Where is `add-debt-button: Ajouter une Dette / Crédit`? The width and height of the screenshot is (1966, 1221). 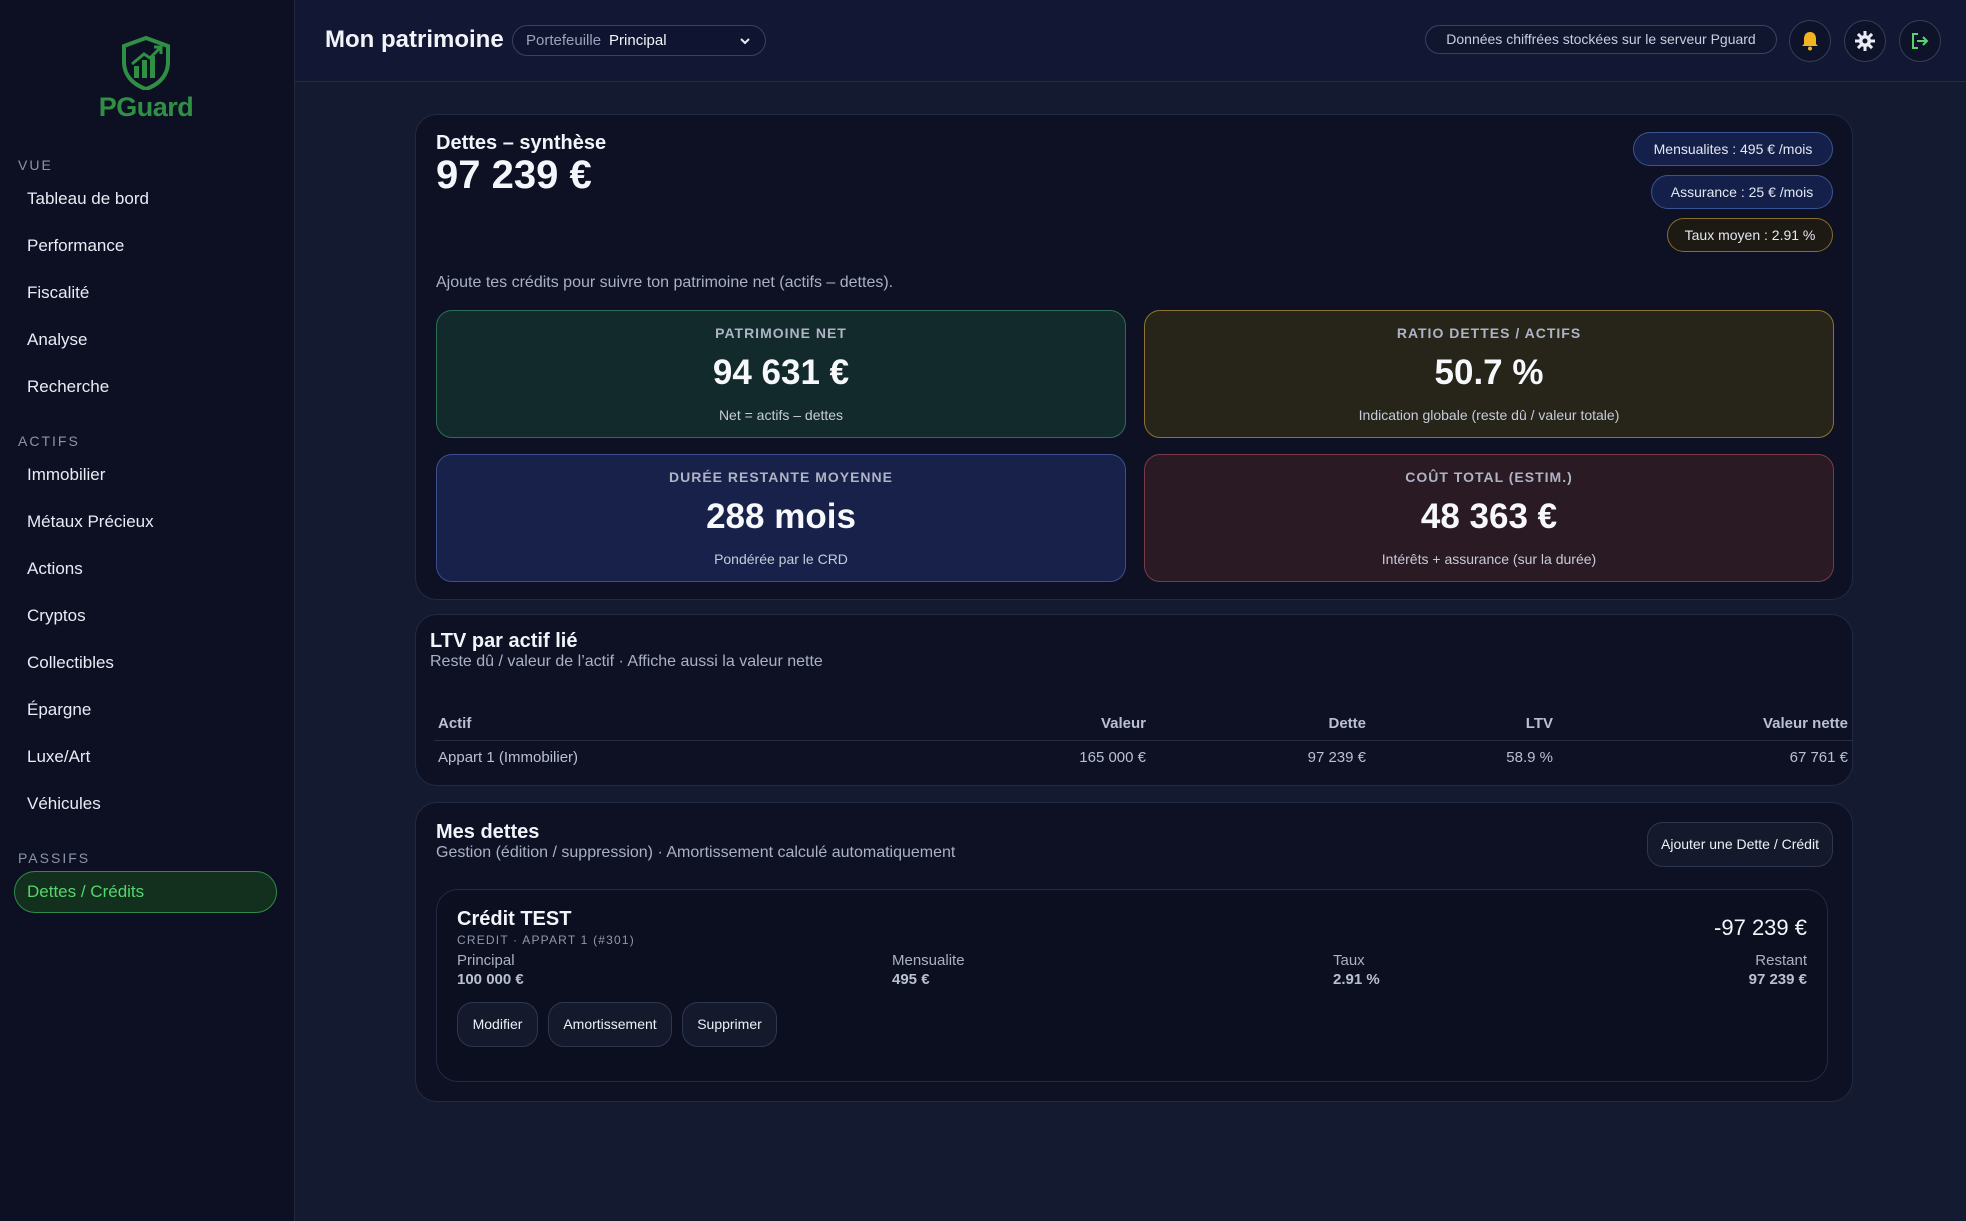
add-debt-button: Ajouter une Dette / Crédit is located at coordinates (1740, 844).